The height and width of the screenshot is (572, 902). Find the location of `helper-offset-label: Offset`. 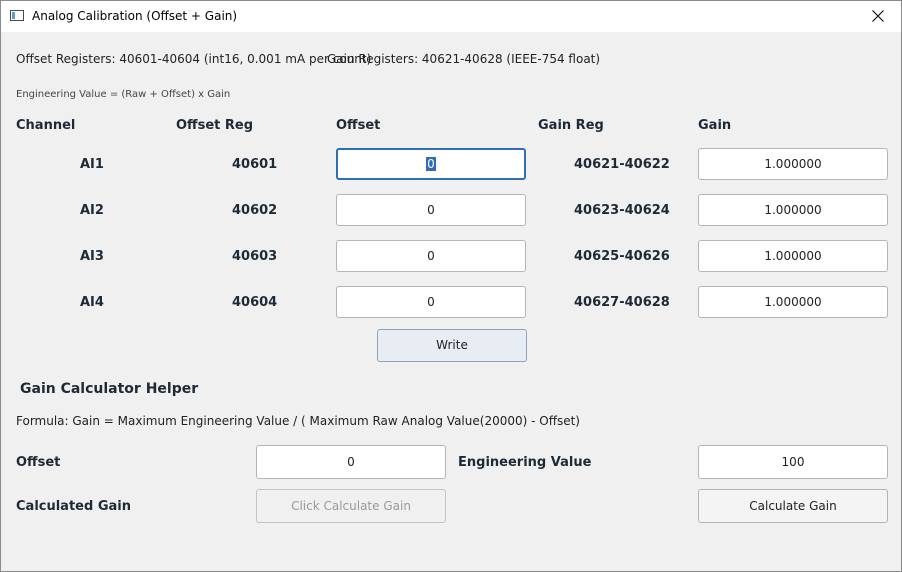

helper-offset-label: Offset is located at coordinates (38, 462).